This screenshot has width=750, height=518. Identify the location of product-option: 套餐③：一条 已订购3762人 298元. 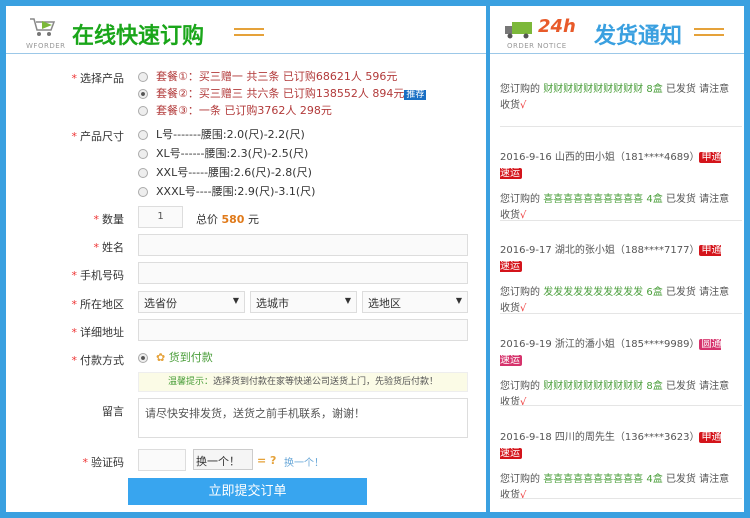
(235, 110).